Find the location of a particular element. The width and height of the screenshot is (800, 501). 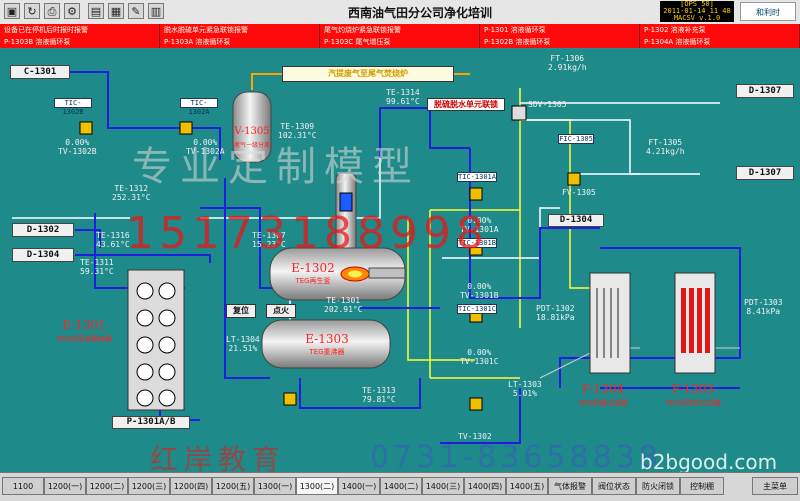

e1301-exchanger is located at coordinates (156, 340).